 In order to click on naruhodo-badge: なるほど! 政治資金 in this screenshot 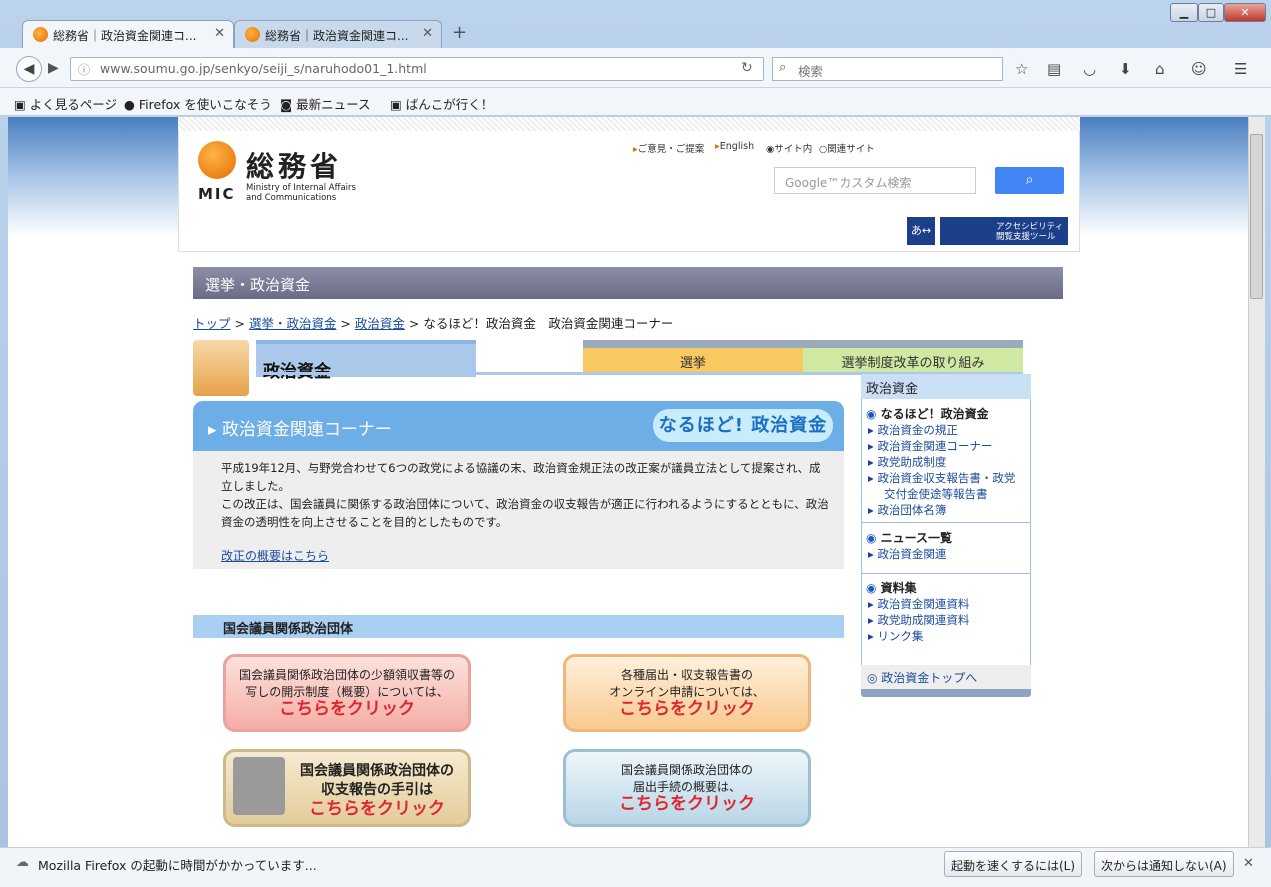, I will do `click(743, 425)`.